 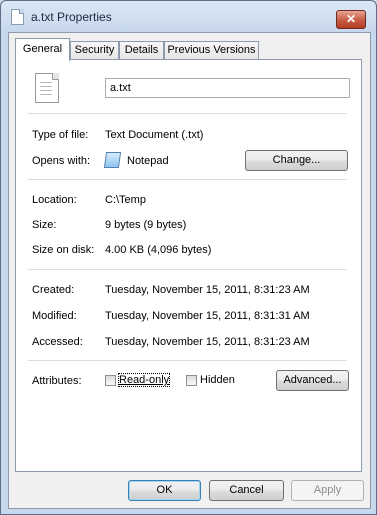 I want to click on window-title: a.txt Properties, so click(x=71, y=17).